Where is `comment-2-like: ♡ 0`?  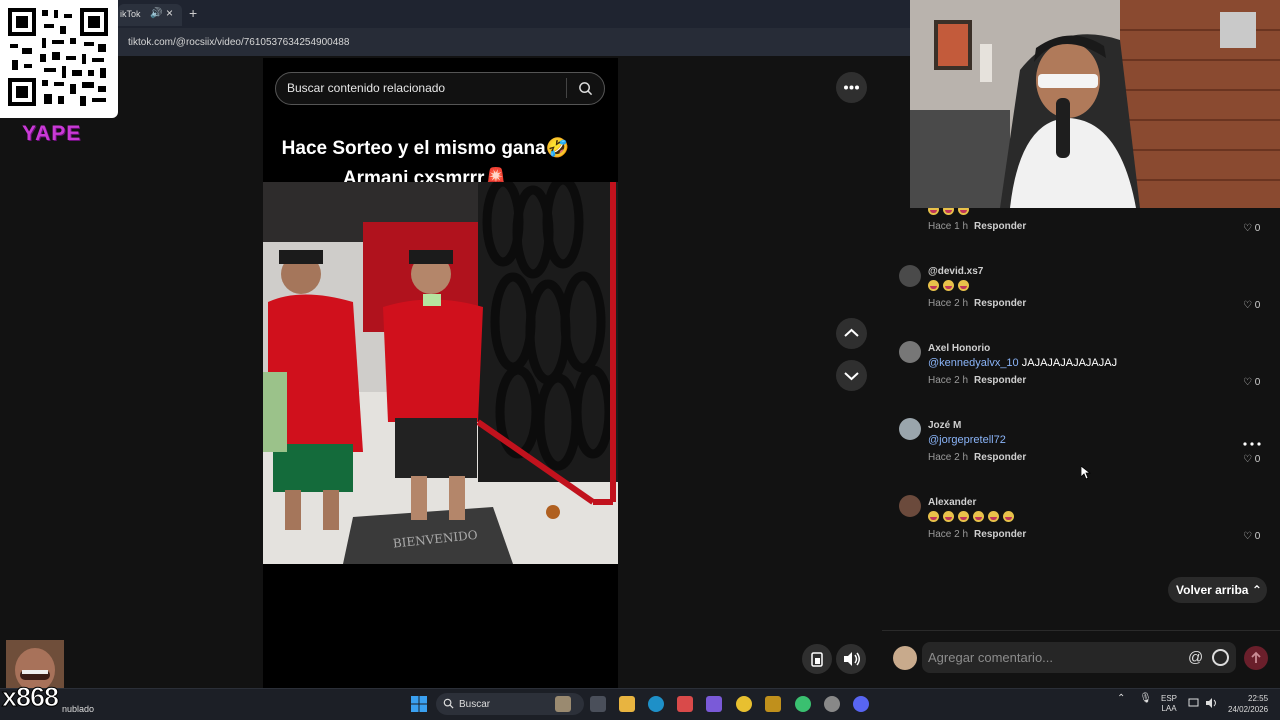
comment-2-like: ♡ 0 is located at coordinates (1251, 305).